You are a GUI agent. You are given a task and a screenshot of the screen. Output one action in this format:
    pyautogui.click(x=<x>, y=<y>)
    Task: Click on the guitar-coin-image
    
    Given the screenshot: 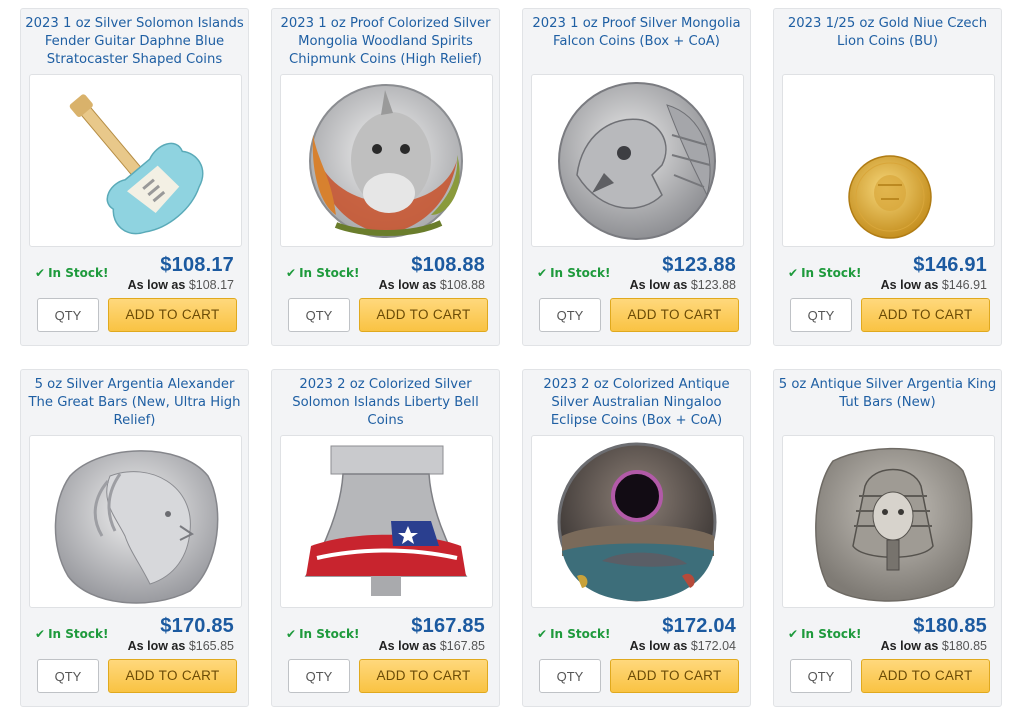 What is the action you would take?
    pyautogui.click(x=136, y=164)
    